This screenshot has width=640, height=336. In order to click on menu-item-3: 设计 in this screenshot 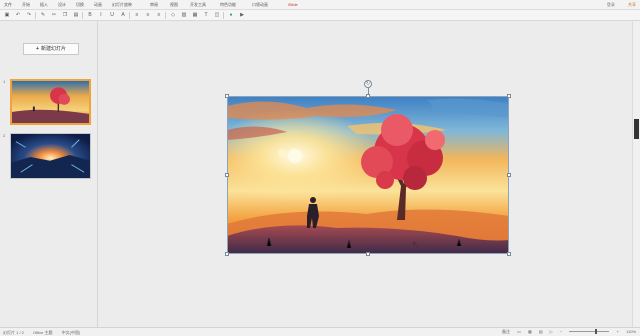, I will do `click(62, 4)`.